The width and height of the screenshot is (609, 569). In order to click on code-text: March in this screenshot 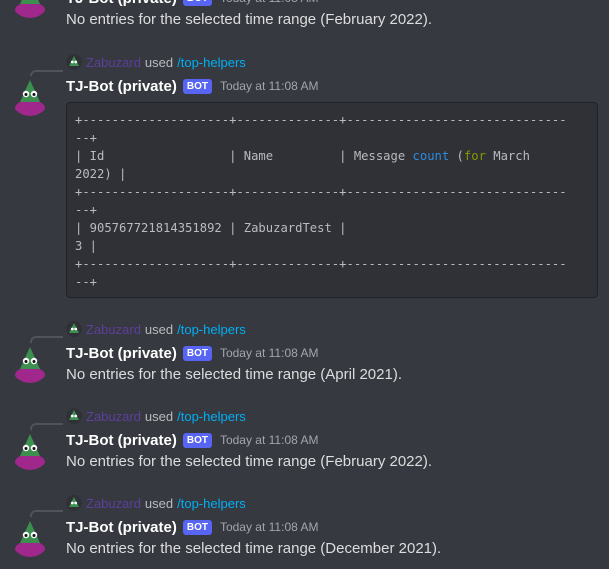, I will do `click(507, 156)`.